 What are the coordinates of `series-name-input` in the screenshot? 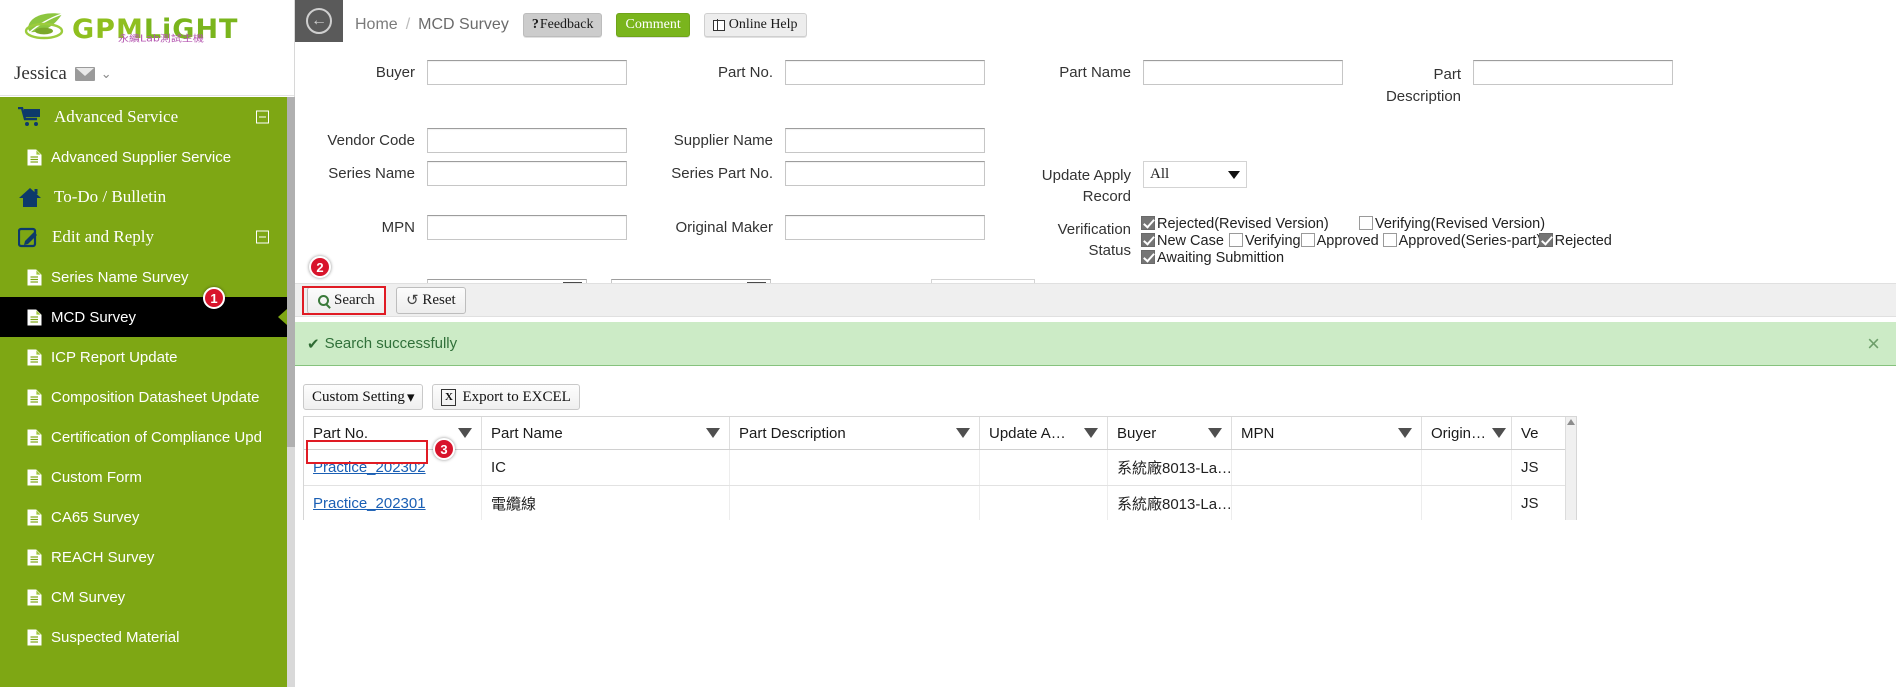 It's located at (527, 173).